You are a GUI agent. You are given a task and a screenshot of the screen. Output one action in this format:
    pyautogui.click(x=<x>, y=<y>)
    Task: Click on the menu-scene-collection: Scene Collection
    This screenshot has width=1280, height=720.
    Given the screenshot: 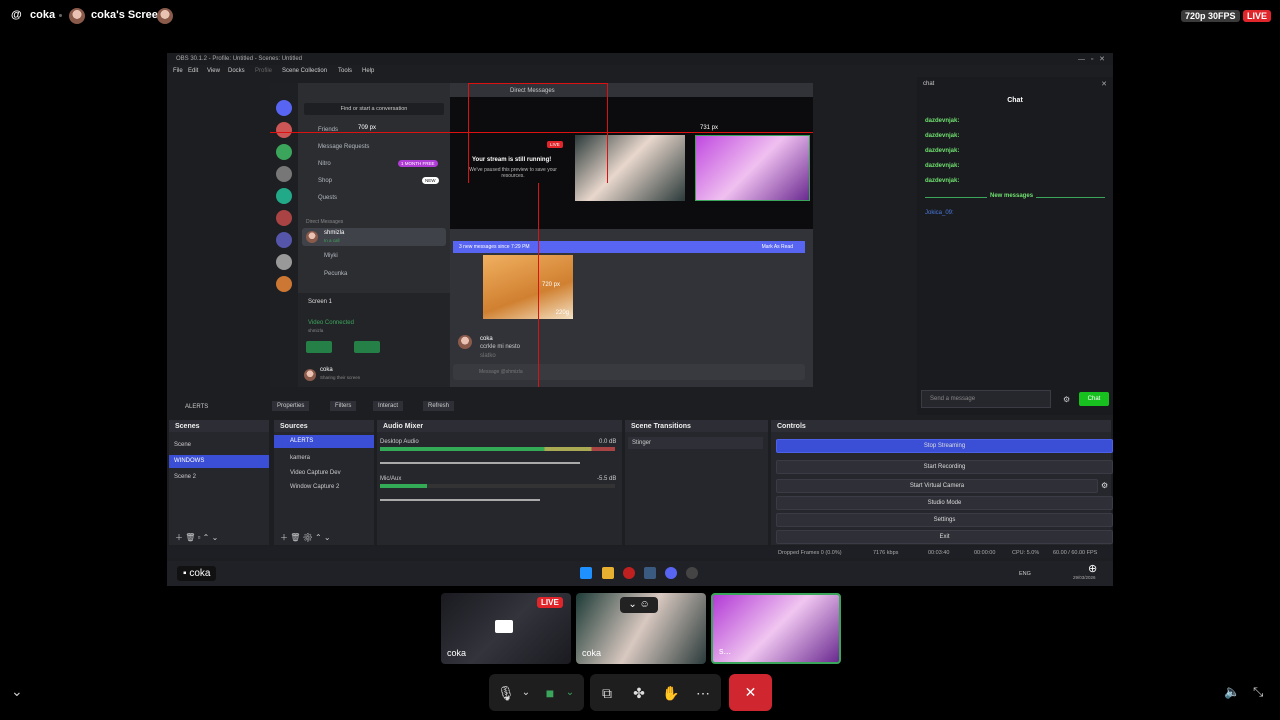 What is the action you would take?
    pyautogui.click(x=304, y=71)
    